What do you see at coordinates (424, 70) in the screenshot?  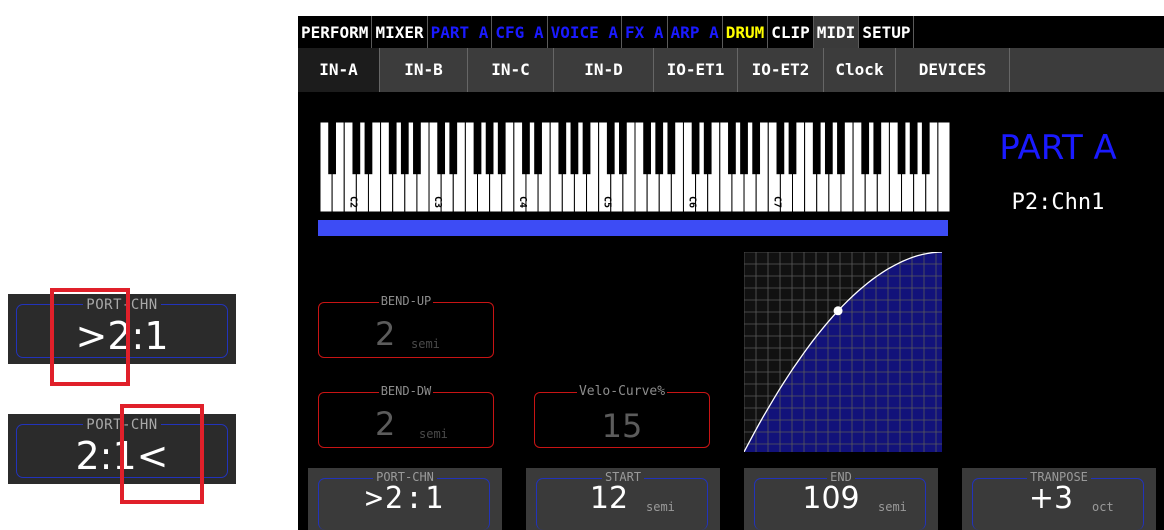 I see `subtab-in-b: IN-B` at bounding box center [424, 70].